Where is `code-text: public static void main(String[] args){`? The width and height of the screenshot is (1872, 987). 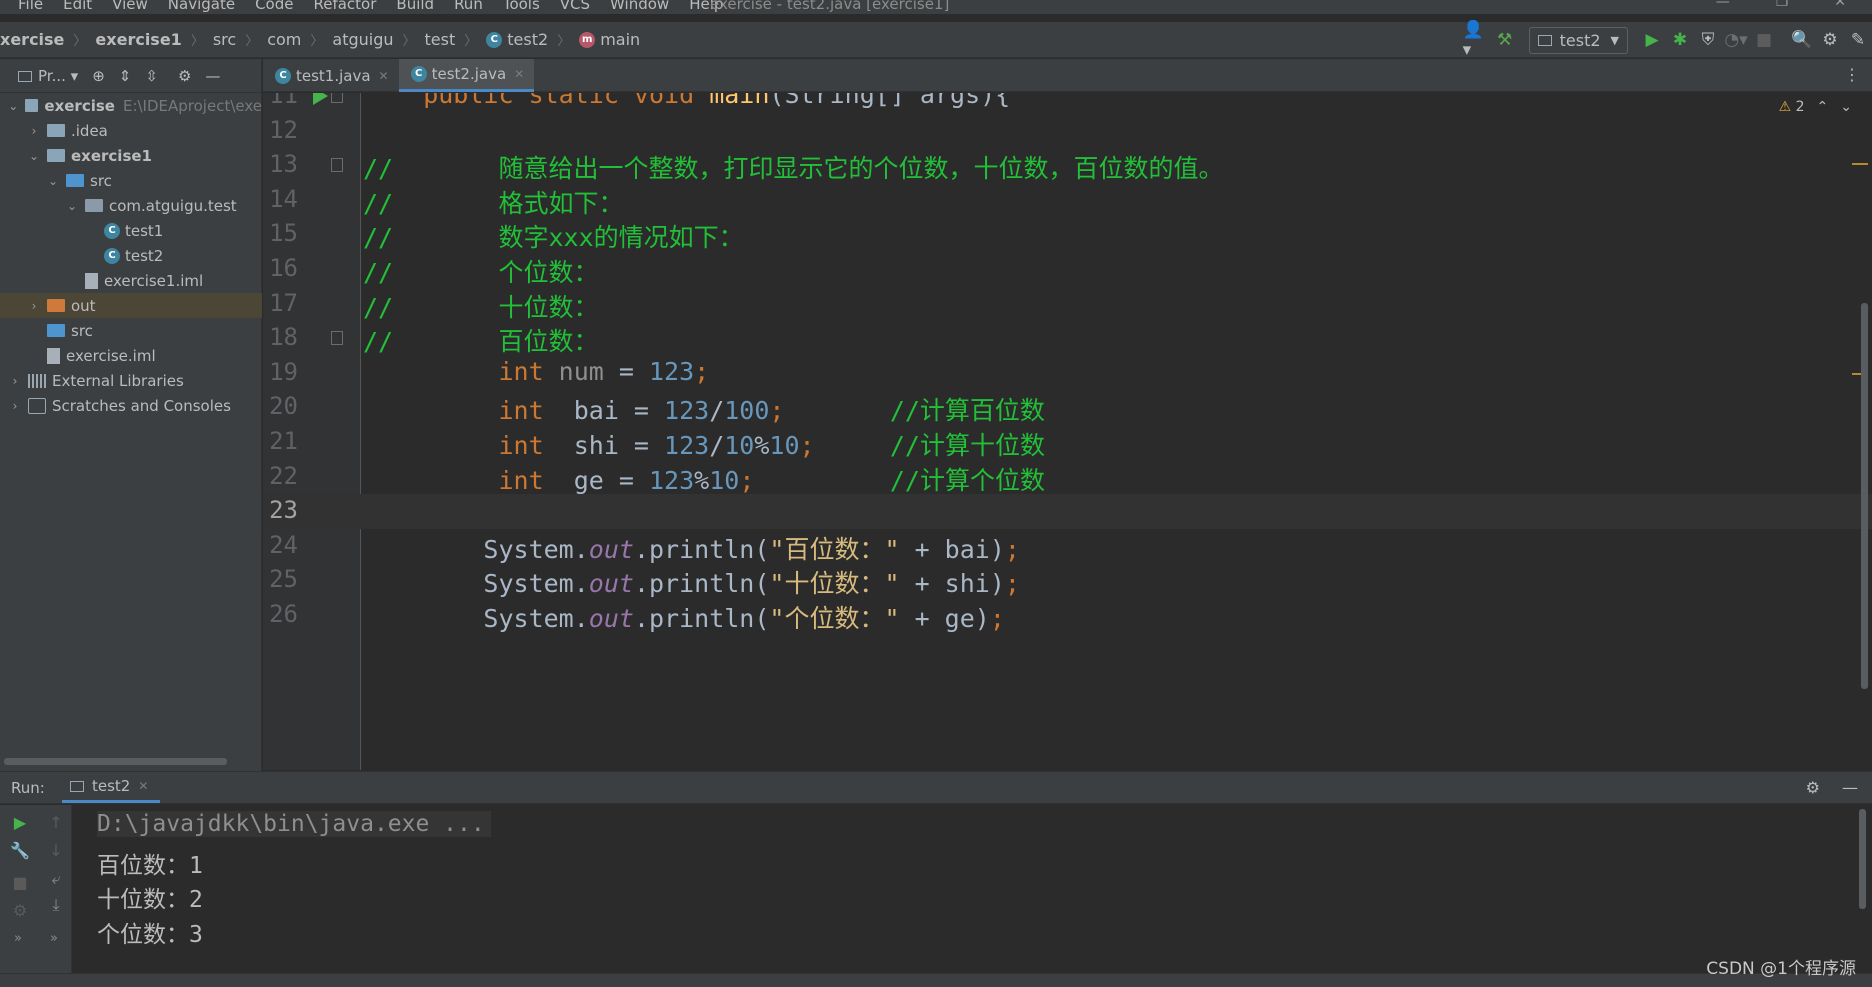
code-text: public static void main(String[] args){ is located at coordinates (686, 101).